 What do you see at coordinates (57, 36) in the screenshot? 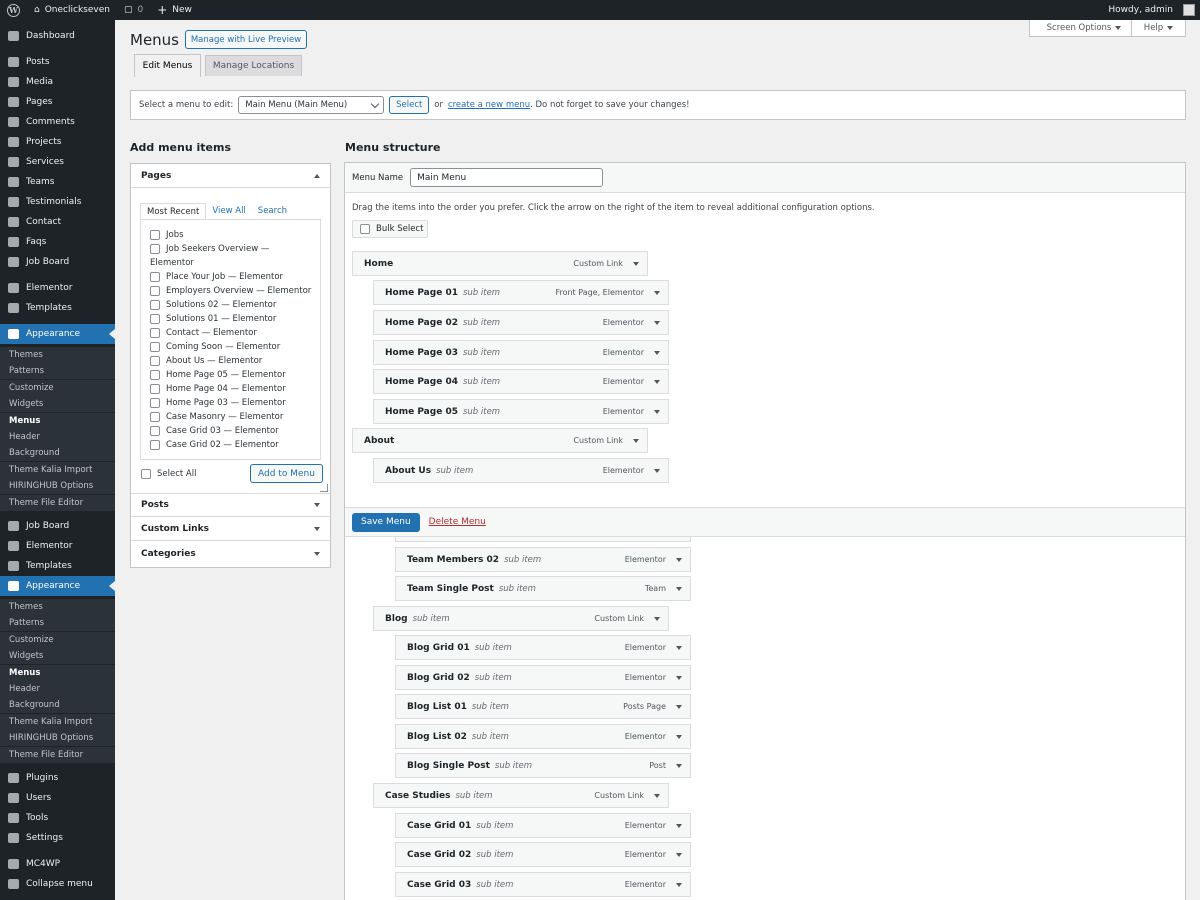
I see `sidebar-item-dashboard: Dashboard` at bounding box center [57, 36].